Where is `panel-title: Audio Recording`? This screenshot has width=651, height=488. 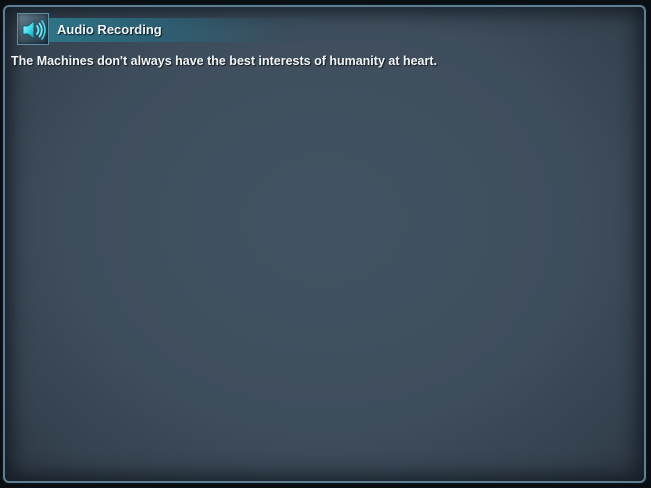 panel-title: Audio Recording is located at coordinates (109, 29).